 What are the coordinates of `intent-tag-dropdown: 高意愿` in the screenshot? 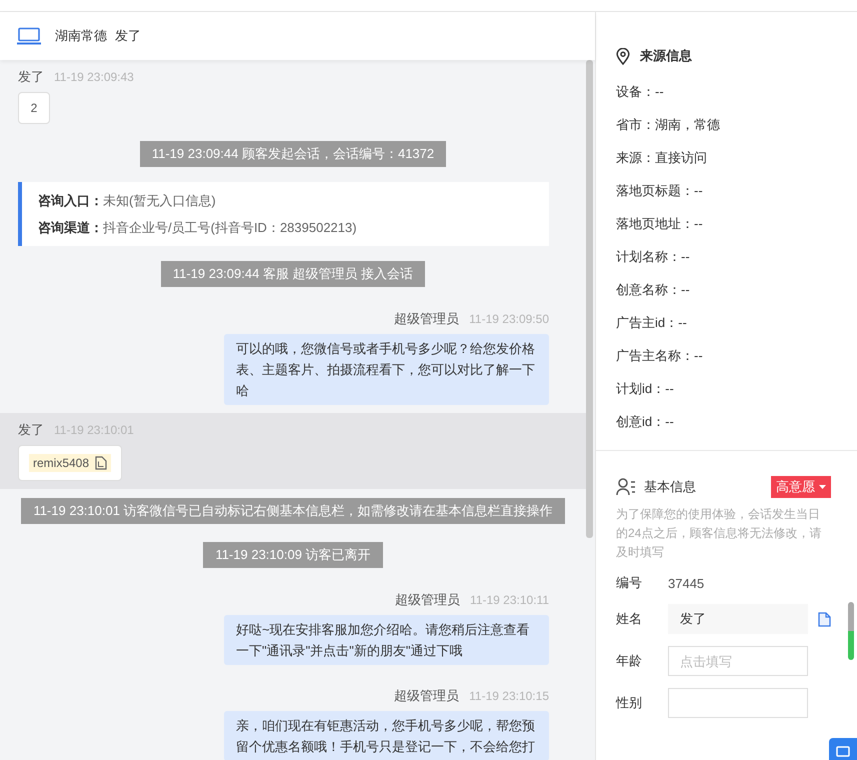 It's located at (801, 487).